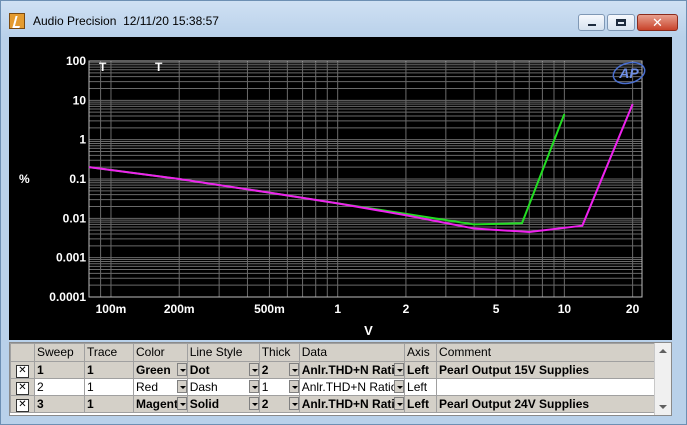  I want to click on cell-line-style-value: Solid, so click(204, 403).